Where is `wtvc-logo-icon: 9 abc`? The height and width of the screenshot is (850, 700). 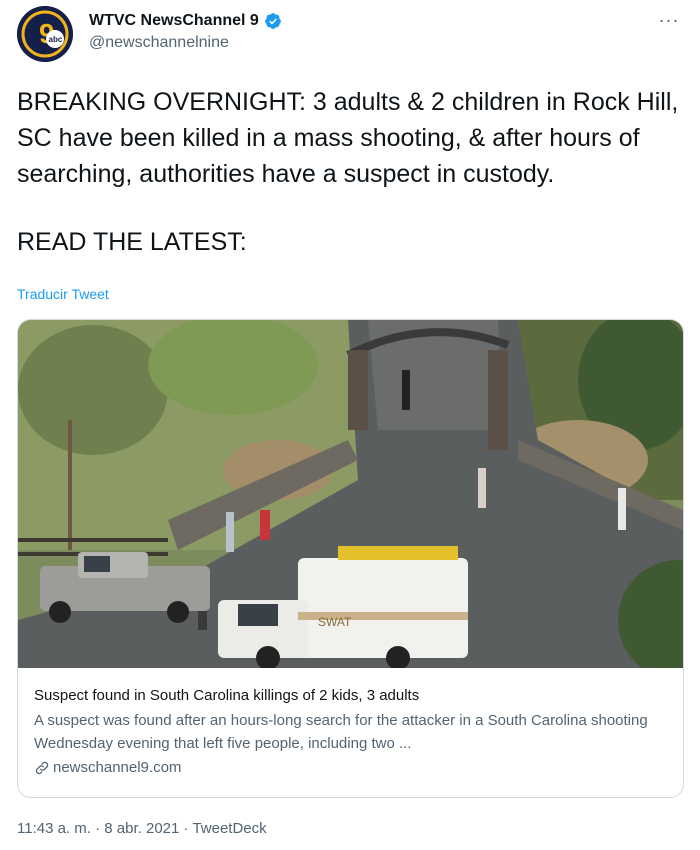
wtvc-logo-icon: 9 abc is located at coordinates (45, 34).